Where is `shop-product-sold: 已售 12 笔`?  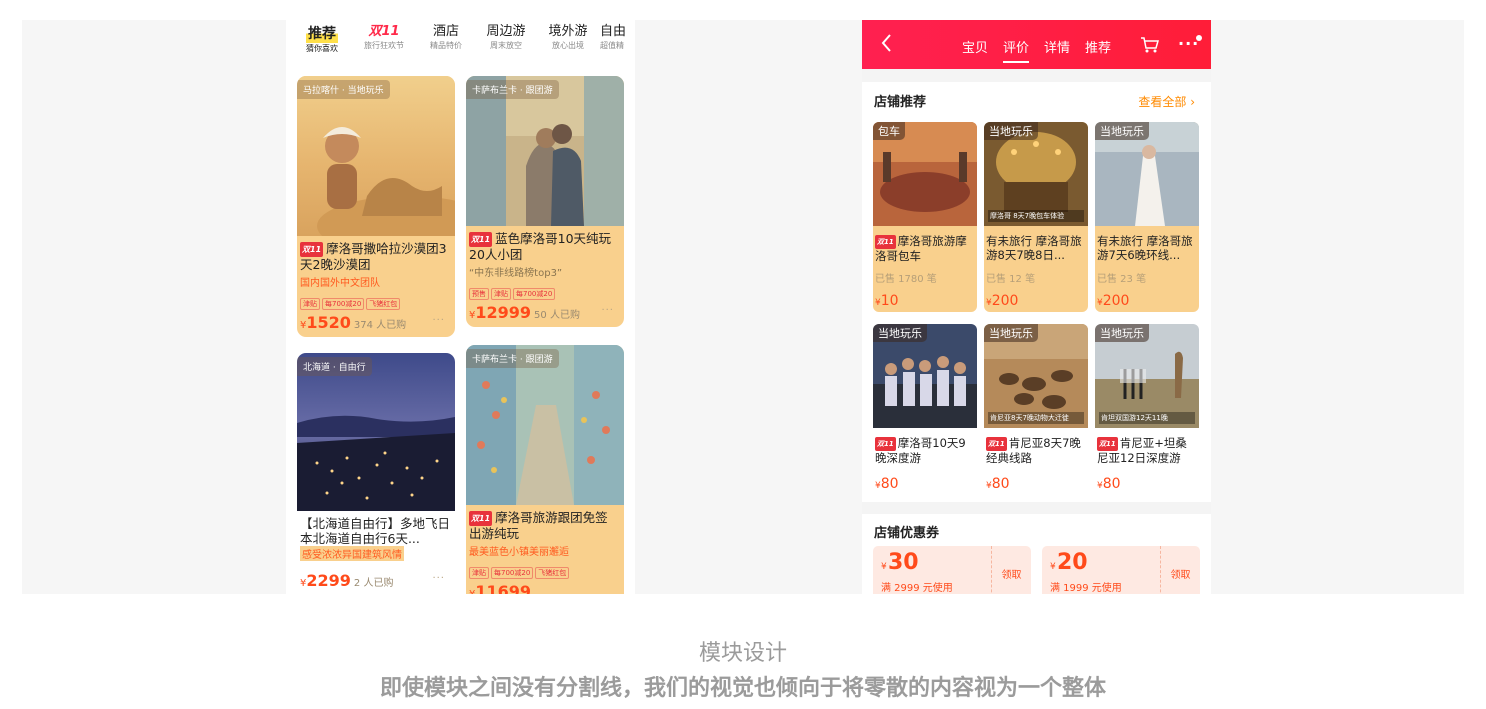 shop-product-sold: 已售 12 笔 is located at coordinates (1011, 279).